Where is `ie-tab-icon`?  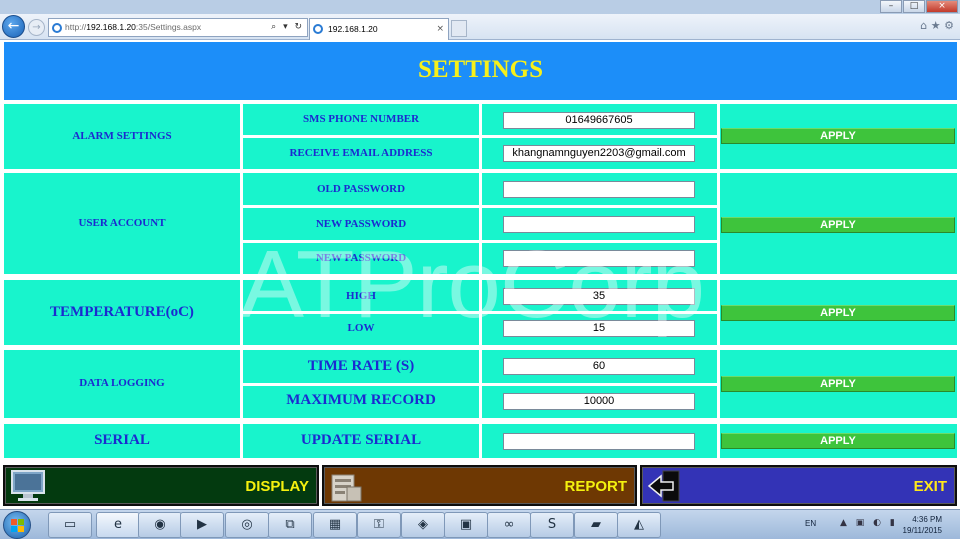
ie-tab-icon is located at coordinates (318, 29).